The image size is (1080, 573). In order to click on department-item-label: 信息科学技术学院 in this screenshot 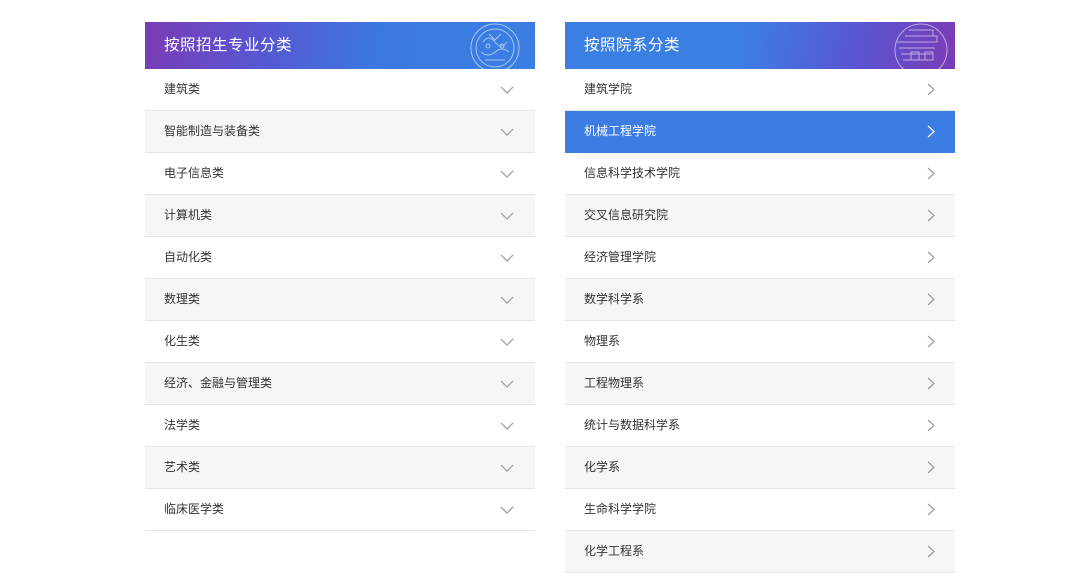, I will do `click(632, 173)`.